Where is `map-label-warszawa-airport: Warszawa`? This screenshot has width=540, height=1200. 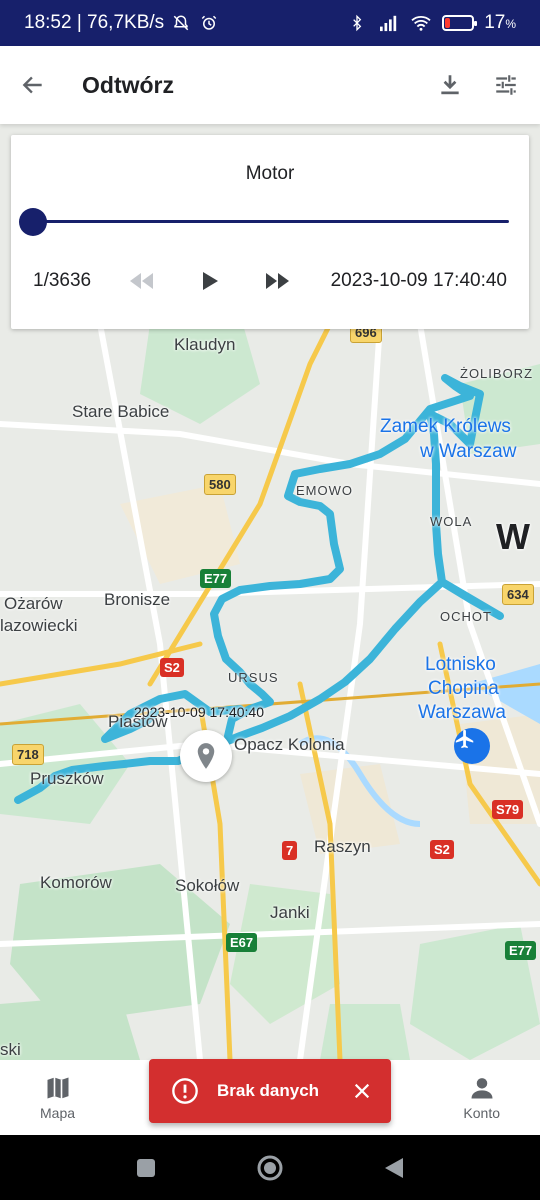 map-label-warszawa-airport: Warszawa is located at coordinates (462, 712).